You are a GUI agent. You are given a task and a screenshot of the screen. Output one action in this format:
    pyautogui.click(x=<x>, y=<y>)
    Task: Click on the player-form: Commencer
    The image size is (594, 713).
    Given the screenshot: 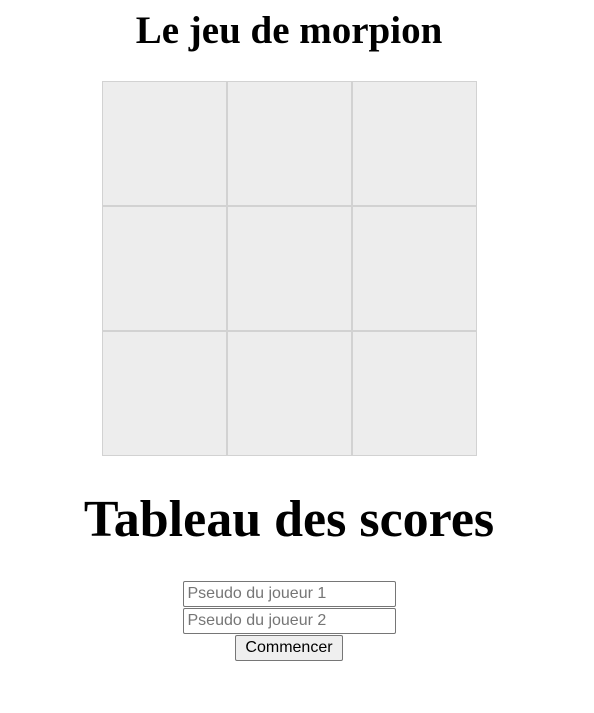 What is the action you would take?
    pyautogui.click(x=289, y=621)
    